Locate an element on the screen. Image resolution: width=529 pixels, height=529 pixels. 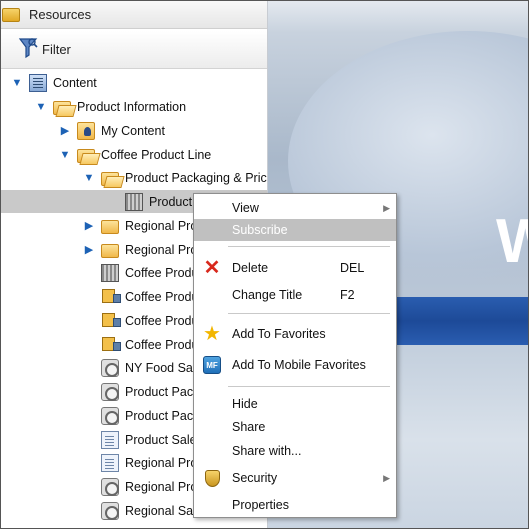
menu-item-add-to-favorites: ★ Add To Favorites is located at coordinates (295, 334).